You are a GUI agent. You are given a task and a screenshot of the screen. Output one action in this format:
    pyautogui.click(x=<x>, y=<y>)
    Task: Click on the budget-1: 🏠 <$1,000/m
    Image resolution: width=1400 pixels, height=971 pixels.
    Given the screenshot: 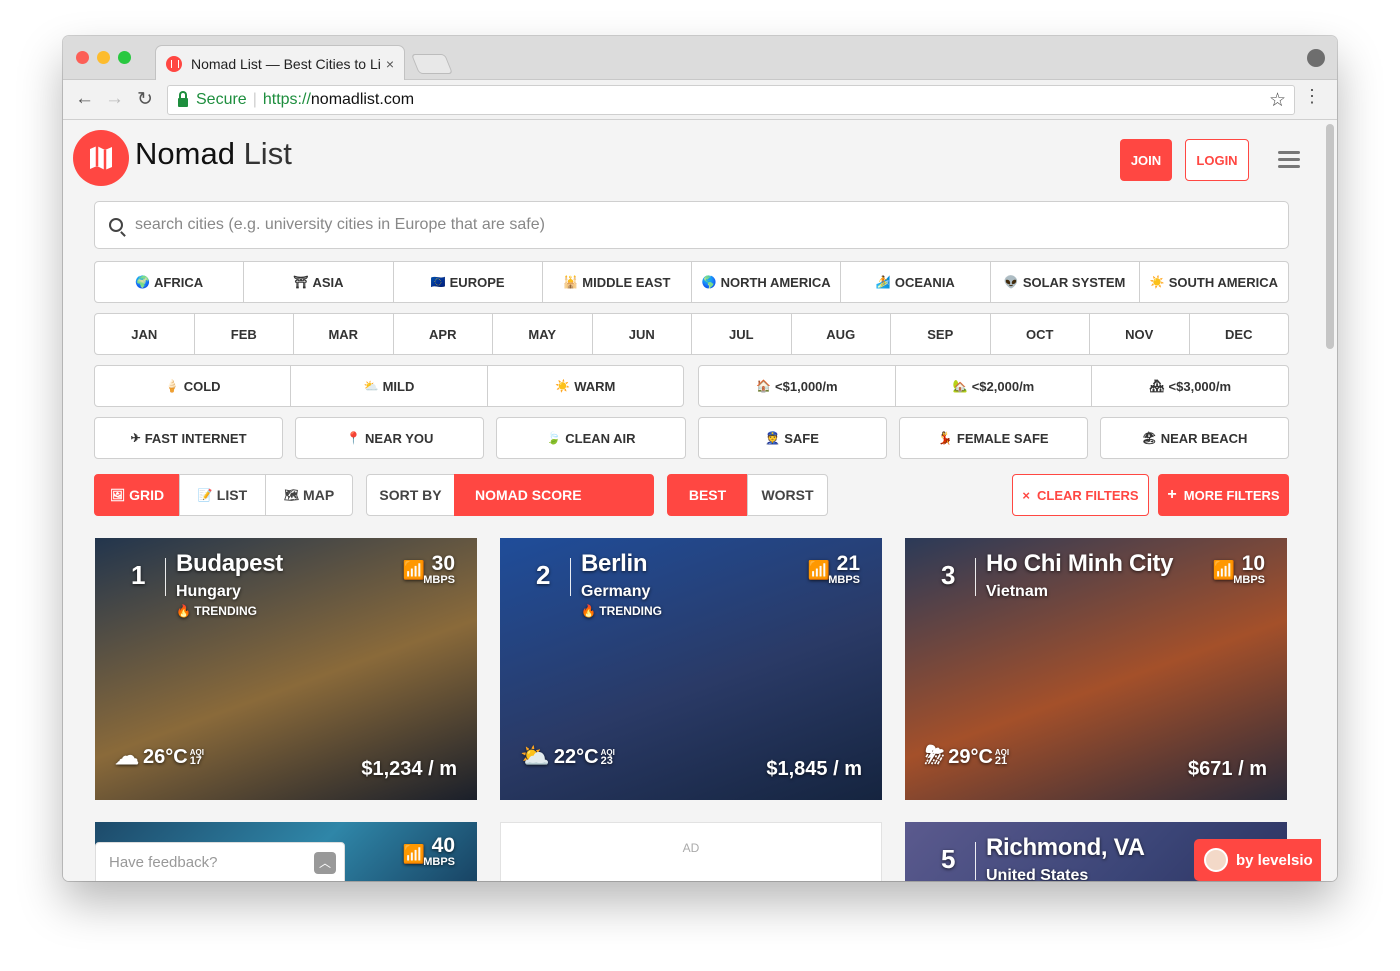 What is the action you would take?
    pyautogui.click(x=797, y=386)
    